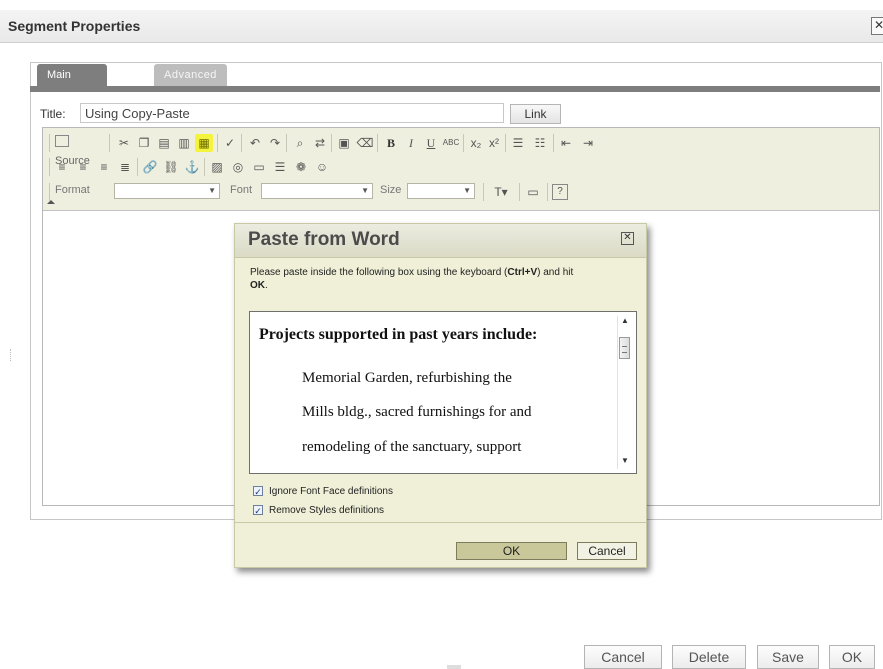 The image size is (883, 669). What do you see at coordinates (501, 192) in the screenshot?
I see `text-color-icon: T▾` at bounding box center [501, 192].